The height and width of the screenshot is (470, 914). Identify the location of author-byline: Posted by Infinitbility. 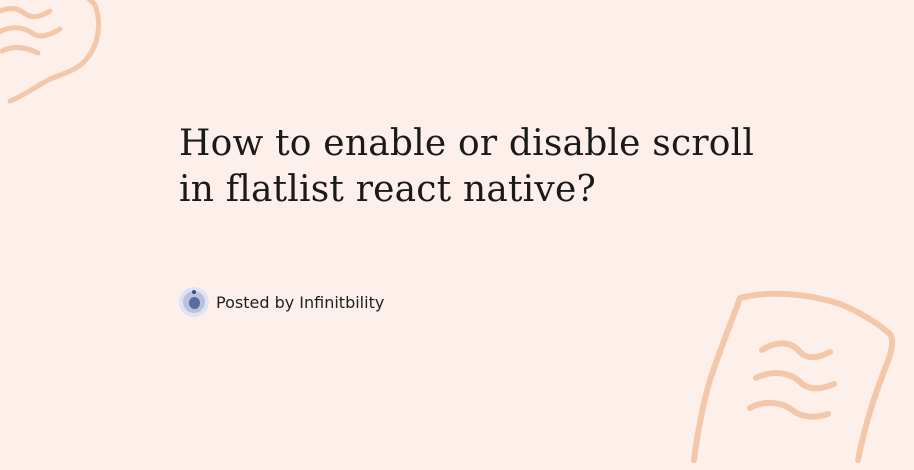
(281, 302).